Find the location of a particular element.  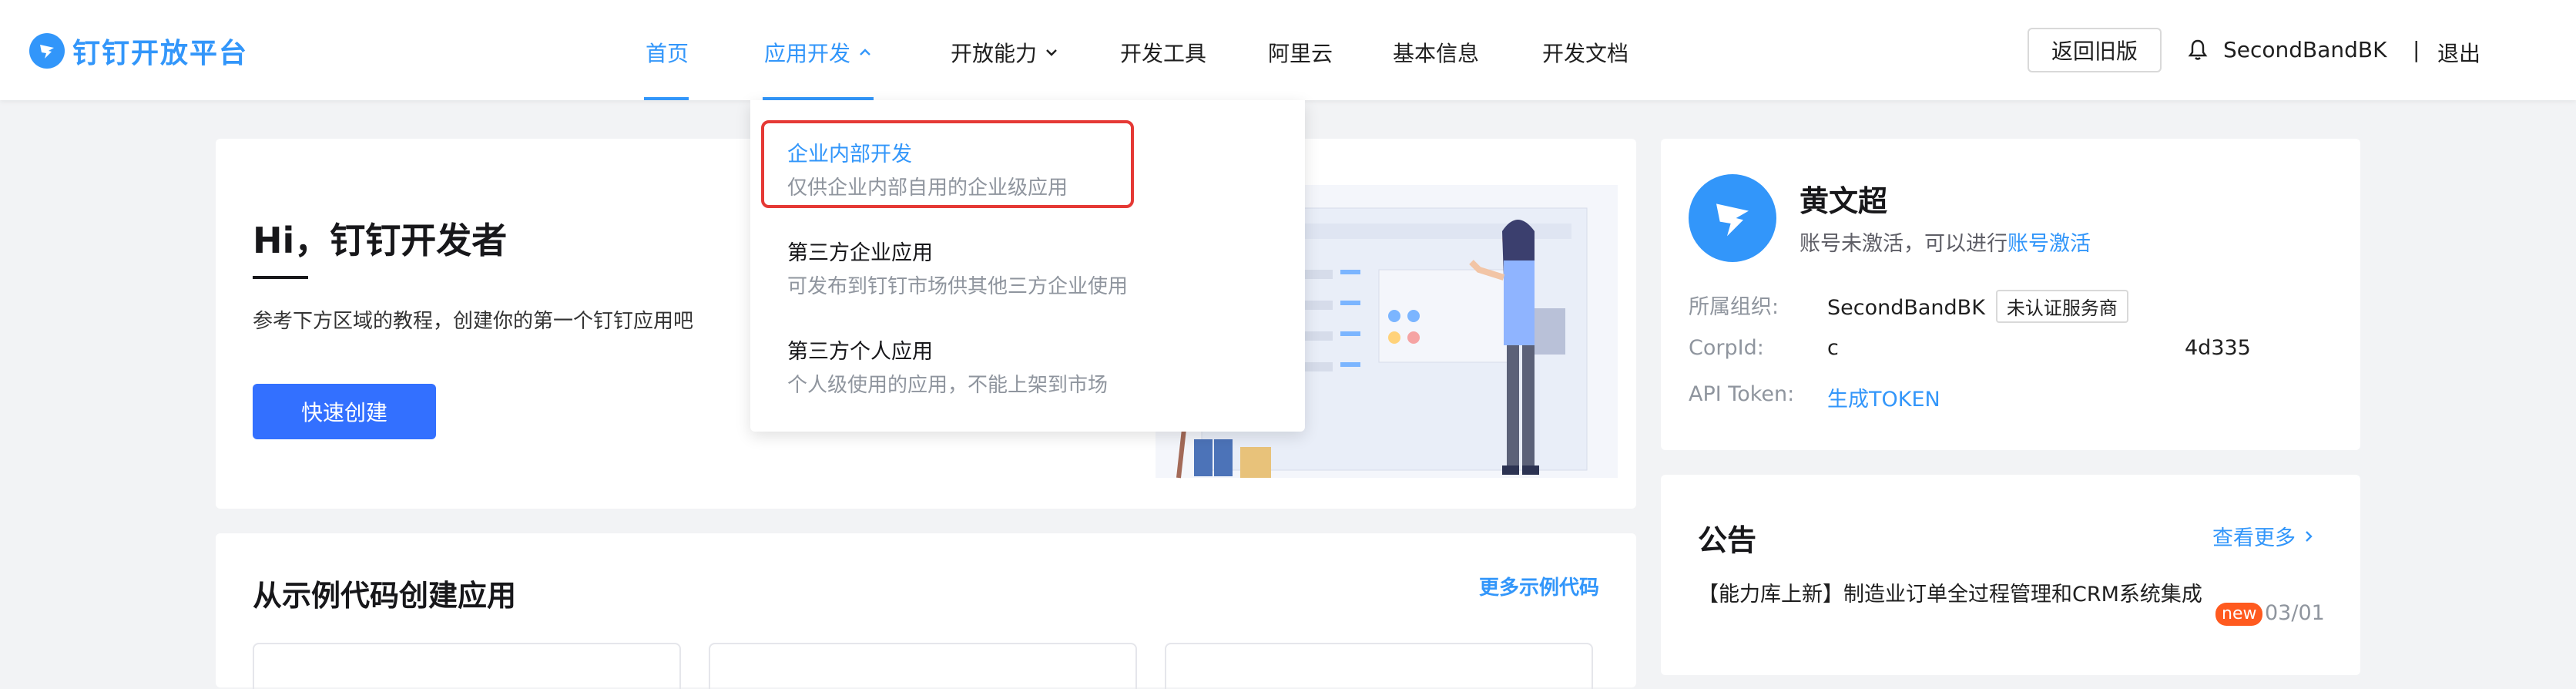

dingtalk-logo: 钉钉开放平台 is located at coordinates (138, 51).